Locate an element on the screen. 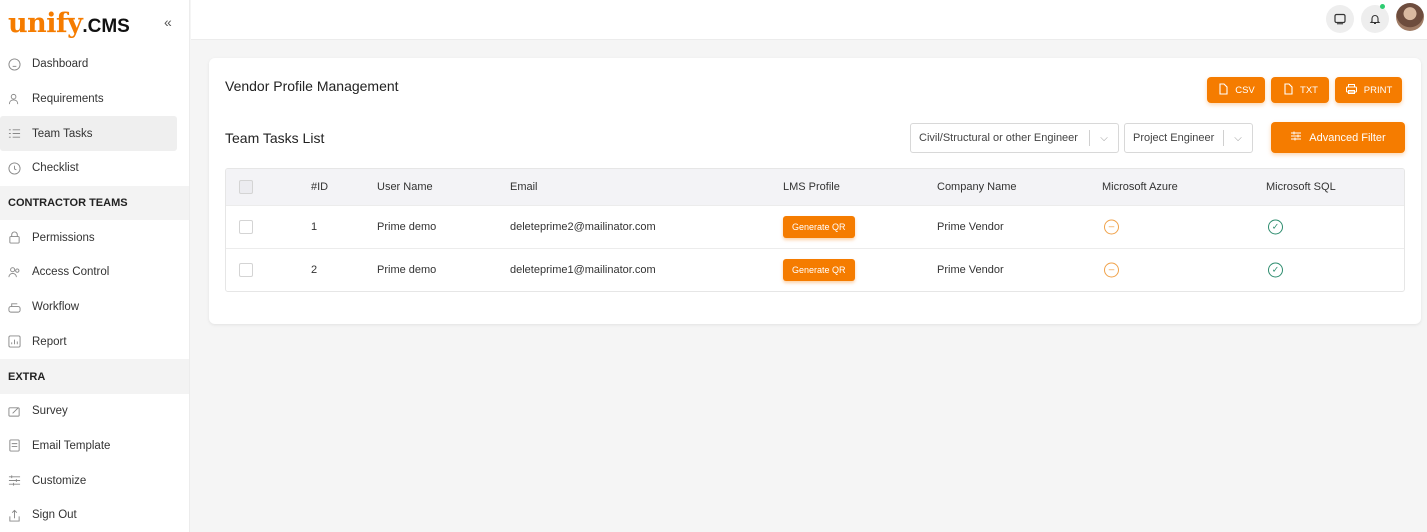 The width and height of the screenshot is (1427, 532). sidebar-item-label: Permissions is located at coordinates (63, 237).